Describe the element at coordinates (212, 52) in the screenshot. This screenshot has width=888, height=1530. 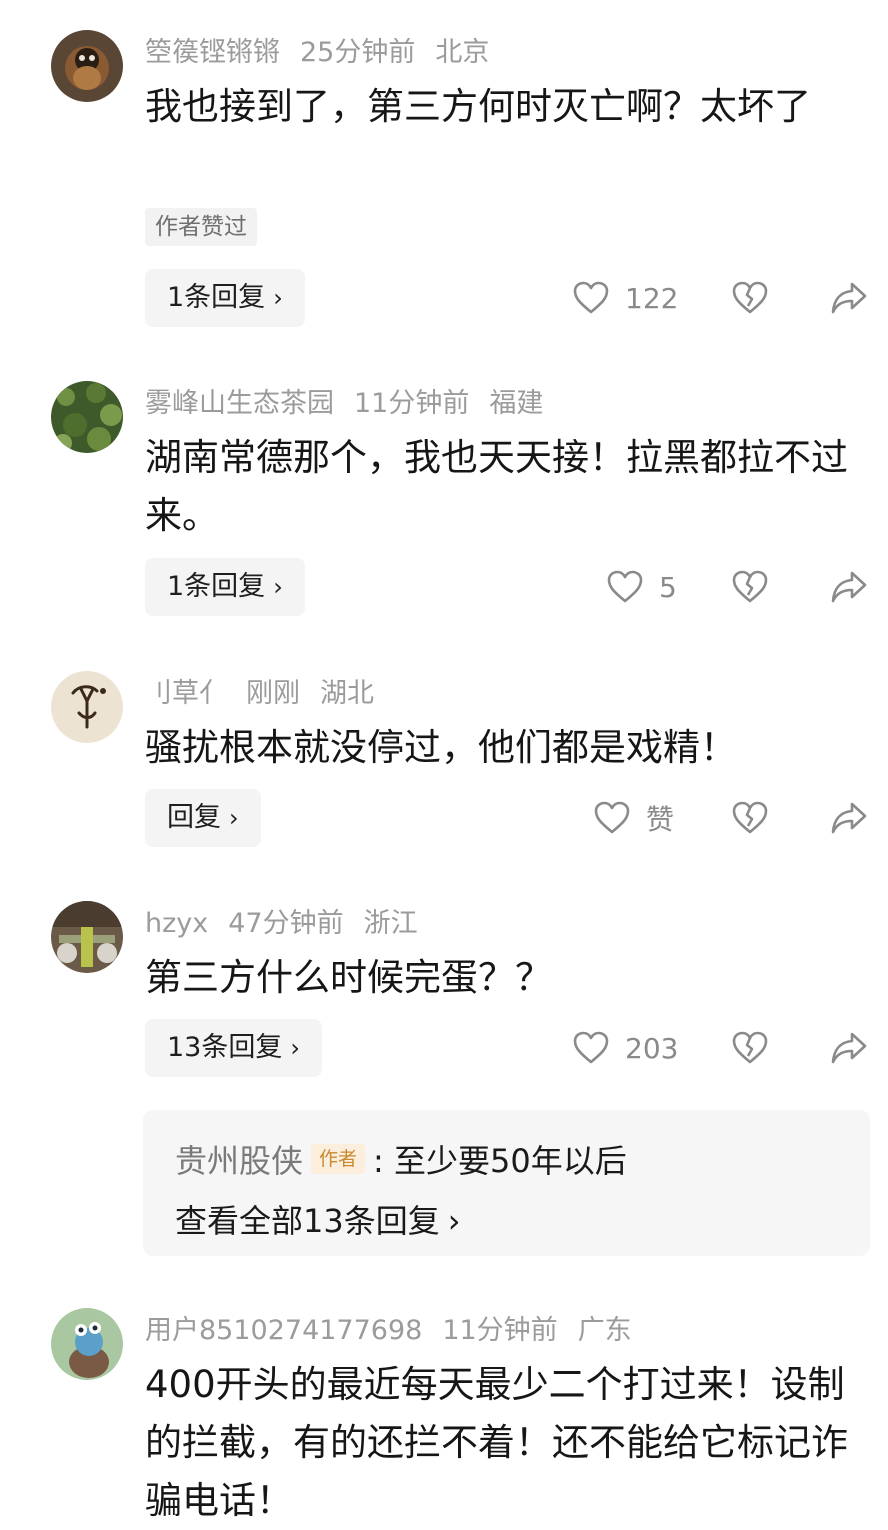
I see `username: 箜篌铿锵锵` at that location.